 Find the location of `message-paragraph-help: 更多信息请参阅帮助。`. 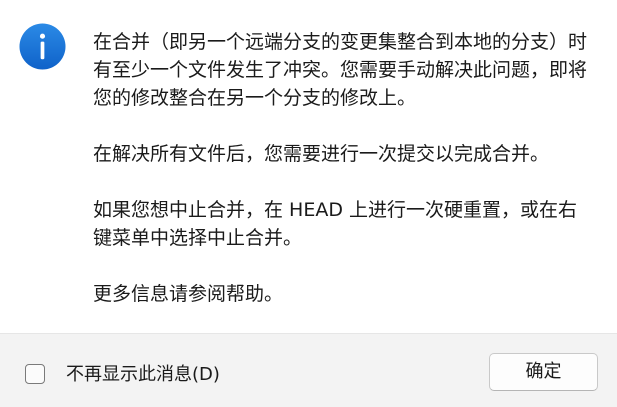

message-paragraph-help: 更多信息请参阅帮助。 is located at coordinates (188, 294).